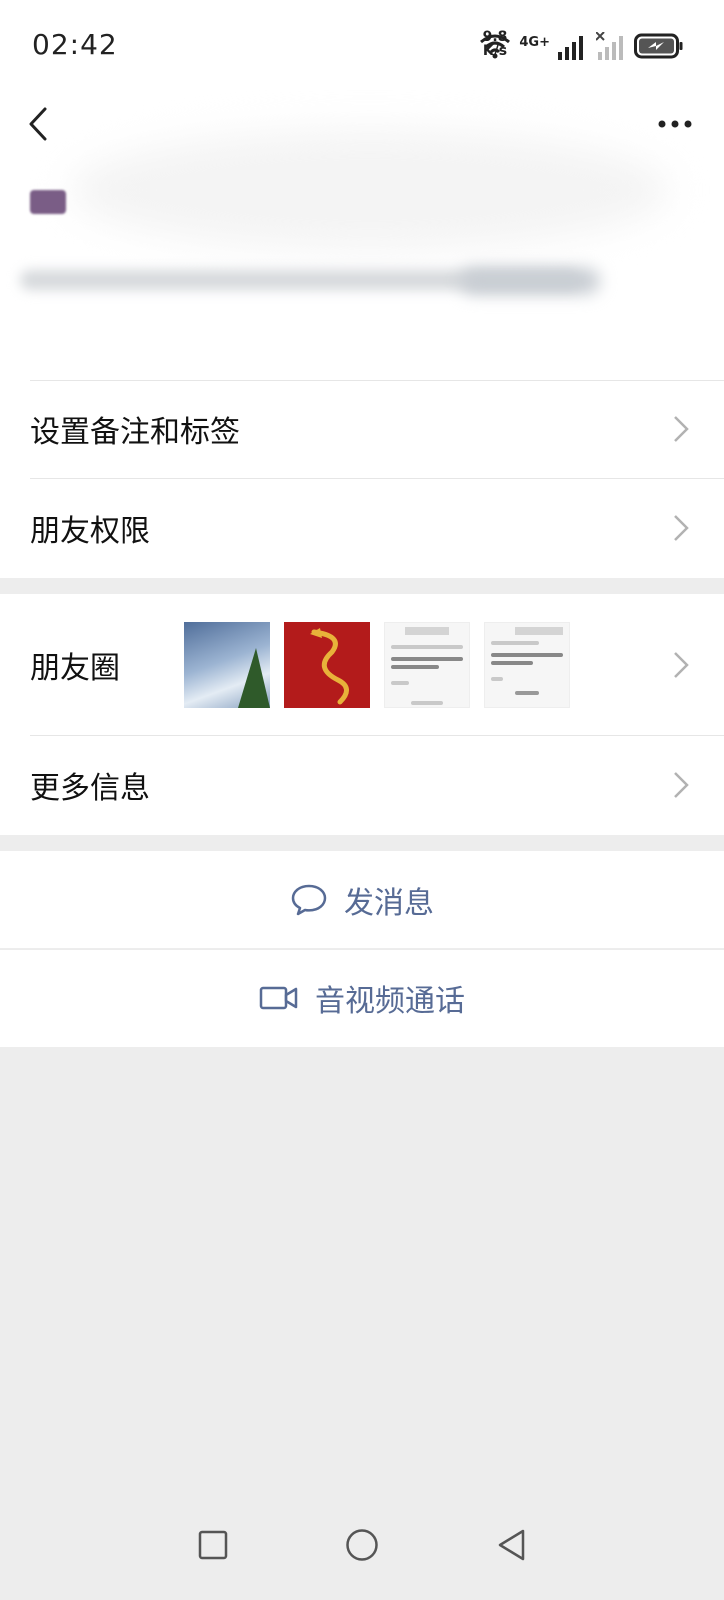  Describe the element at coordinates (377, 665) in the screenshot. I see `moments-thumbnails` at that location.